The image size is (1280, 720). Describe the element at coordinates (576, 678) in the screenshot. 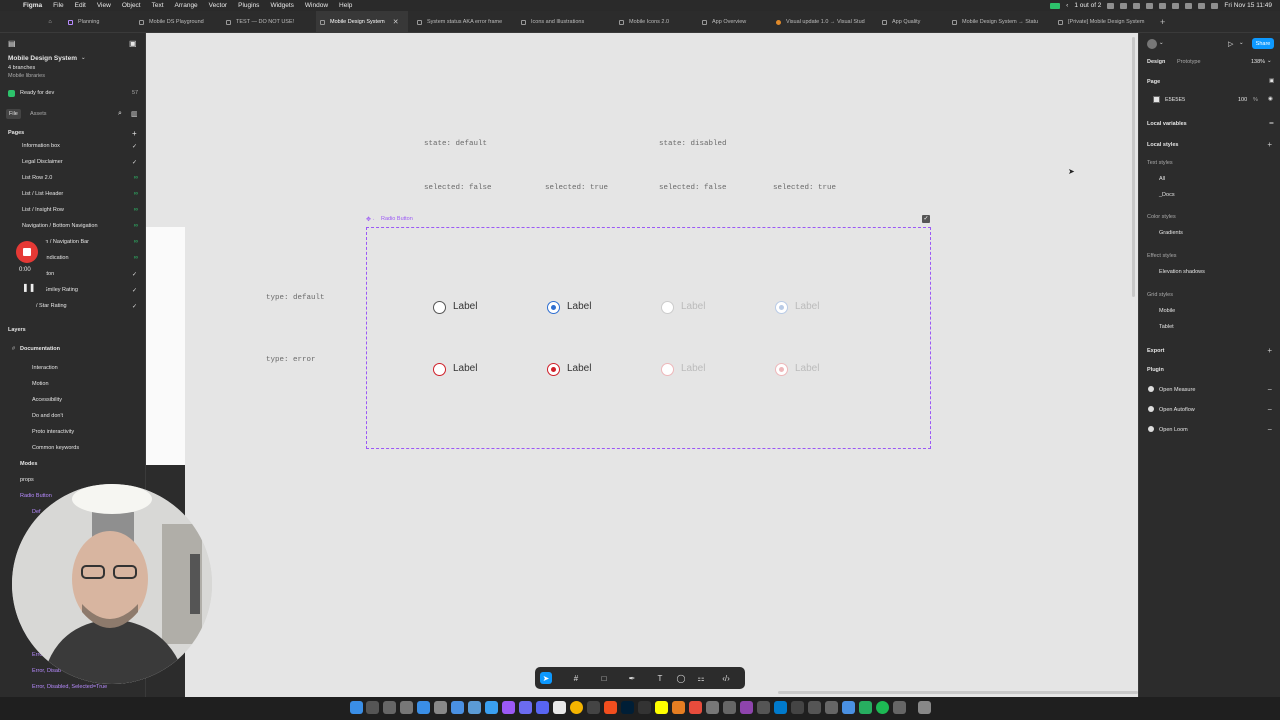

I see `frame-tool-icon: #` at that location.